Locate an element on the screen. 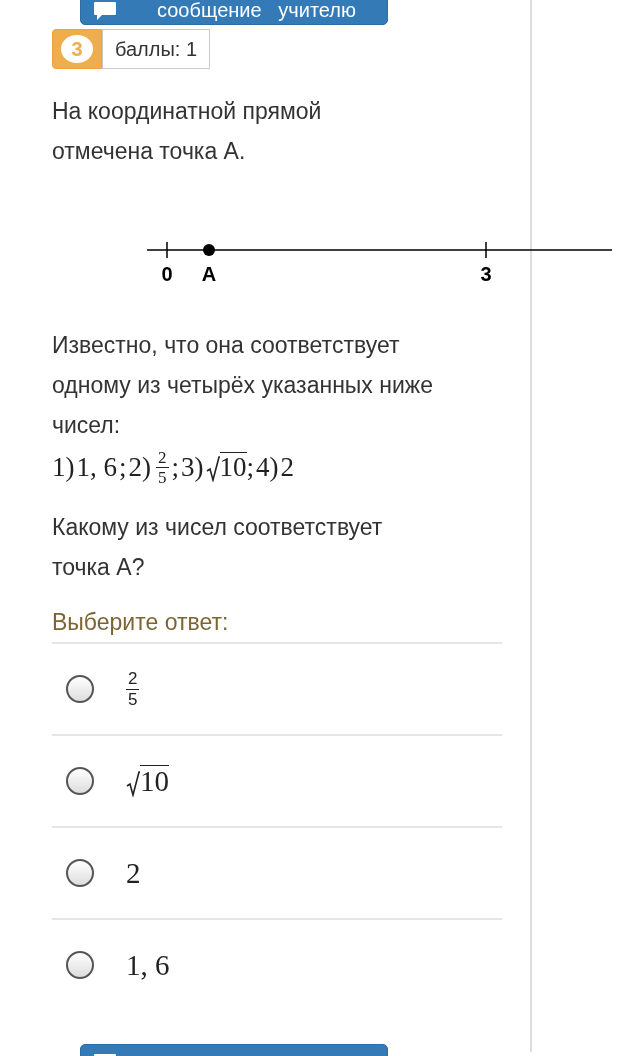  answer-prompt: Выберите ответ: is located at coordinates (277, 626).